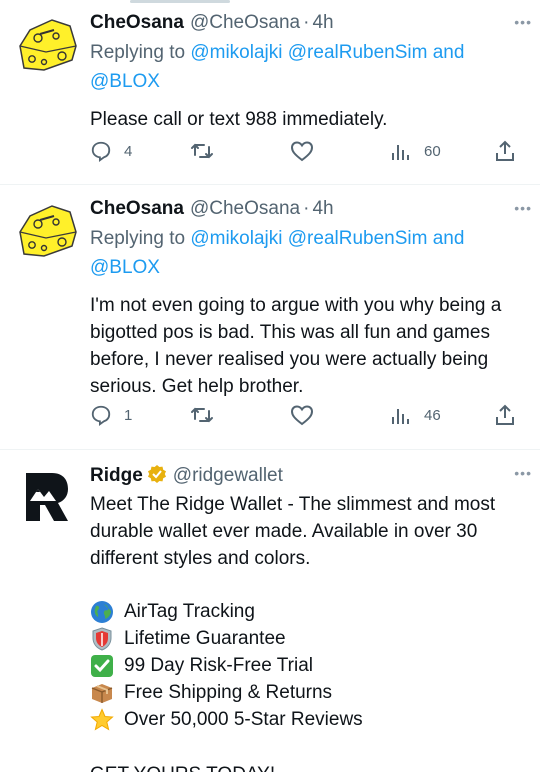 The image size is (540, 772). Describe the element at coordinates (205, 638) in the screenshot. I see `feature-label: Lifetime Guarantee` at that location.